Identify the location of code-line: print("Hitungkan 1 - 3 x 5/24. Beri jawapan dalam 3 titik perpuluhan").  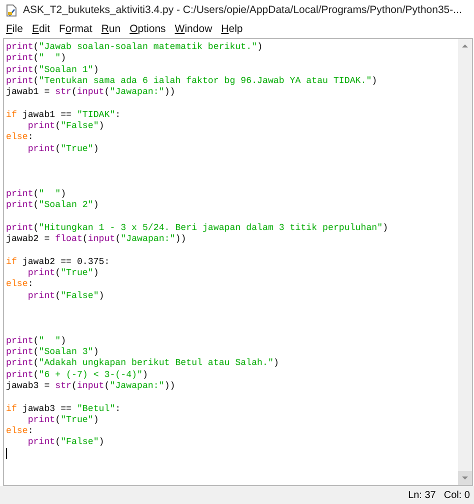
(197, 227).